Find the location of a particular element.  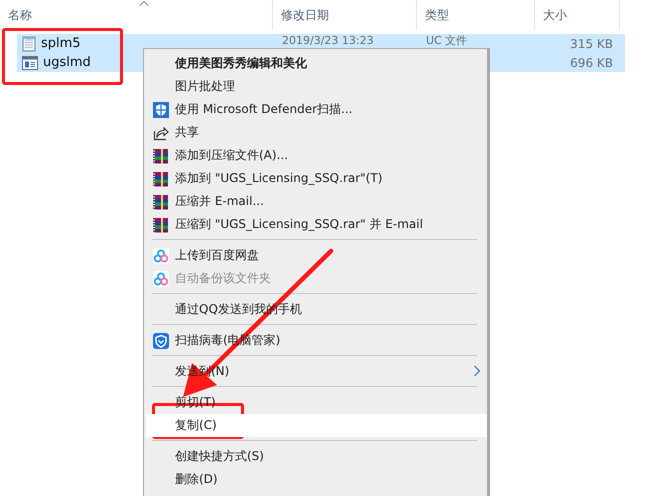

file-name: splm5 is located at coordinates (61, 43).